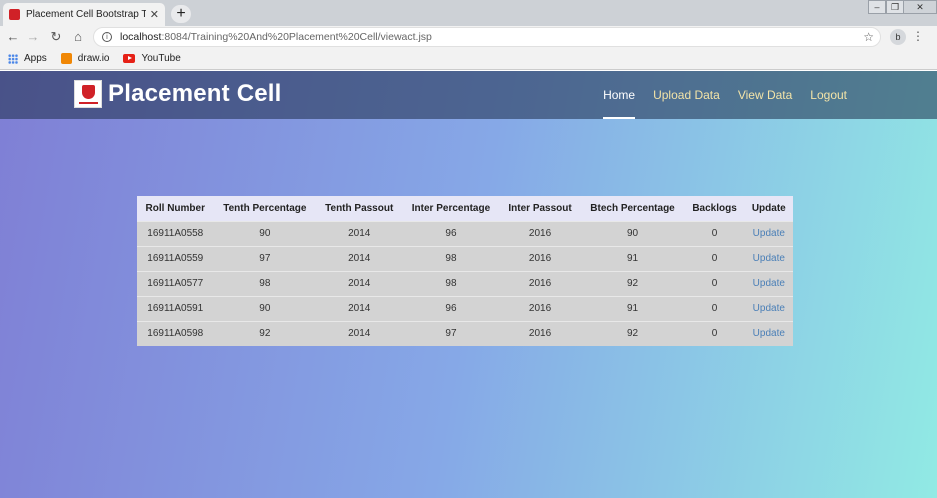 The width and height of the screenshot is (937, 498). Describe the element at coordinates (88, 94) in the screenshot. I see `college-logo-icon` at that location.